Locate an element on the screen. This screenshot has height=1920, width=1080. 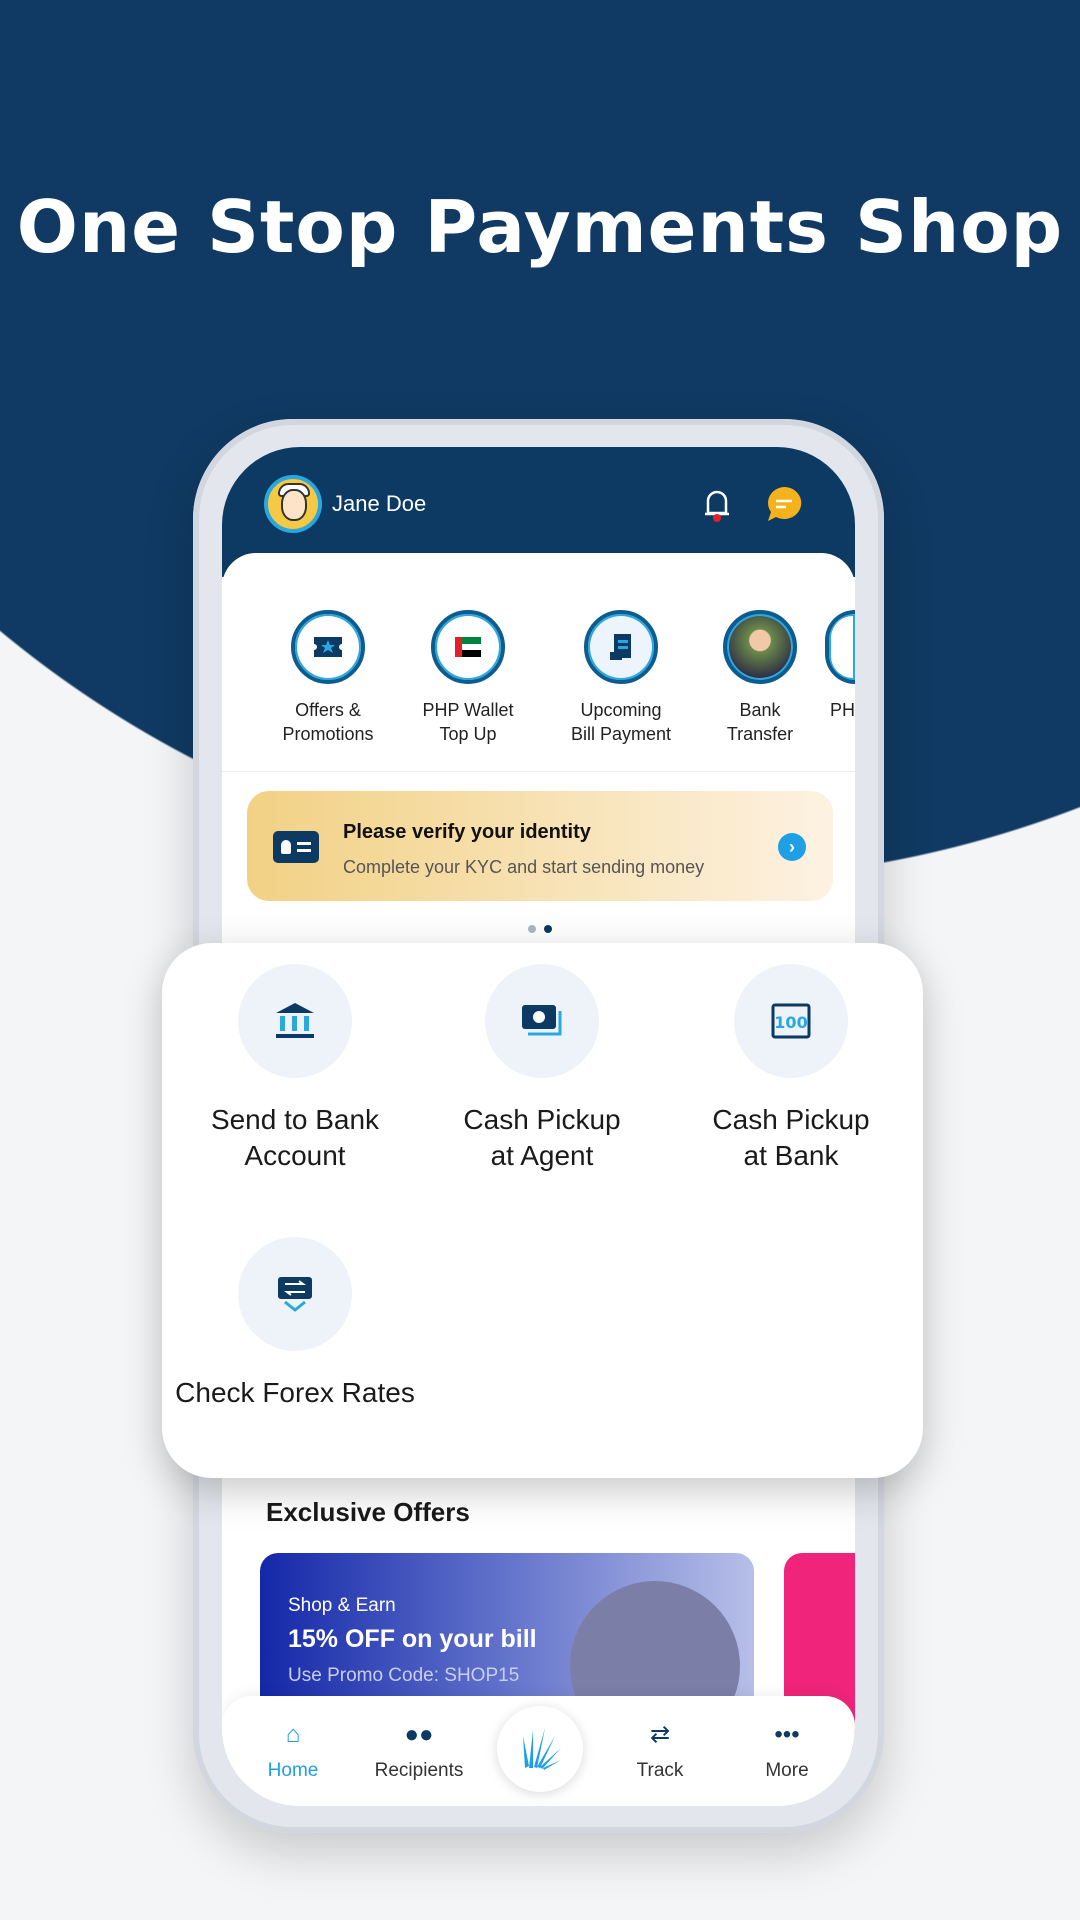
cash-icon is located at coordinates (542, 1020).